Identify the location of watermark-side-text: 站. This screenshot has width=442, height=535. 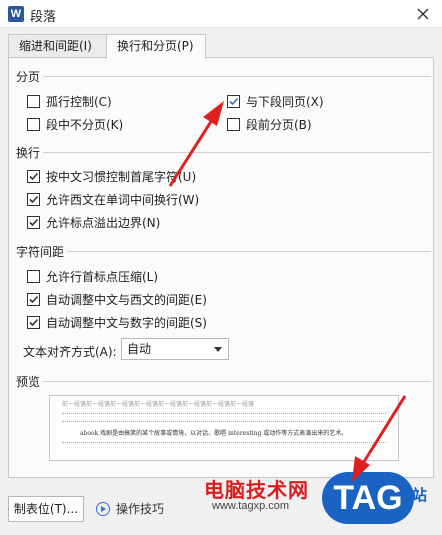
(420, 495).